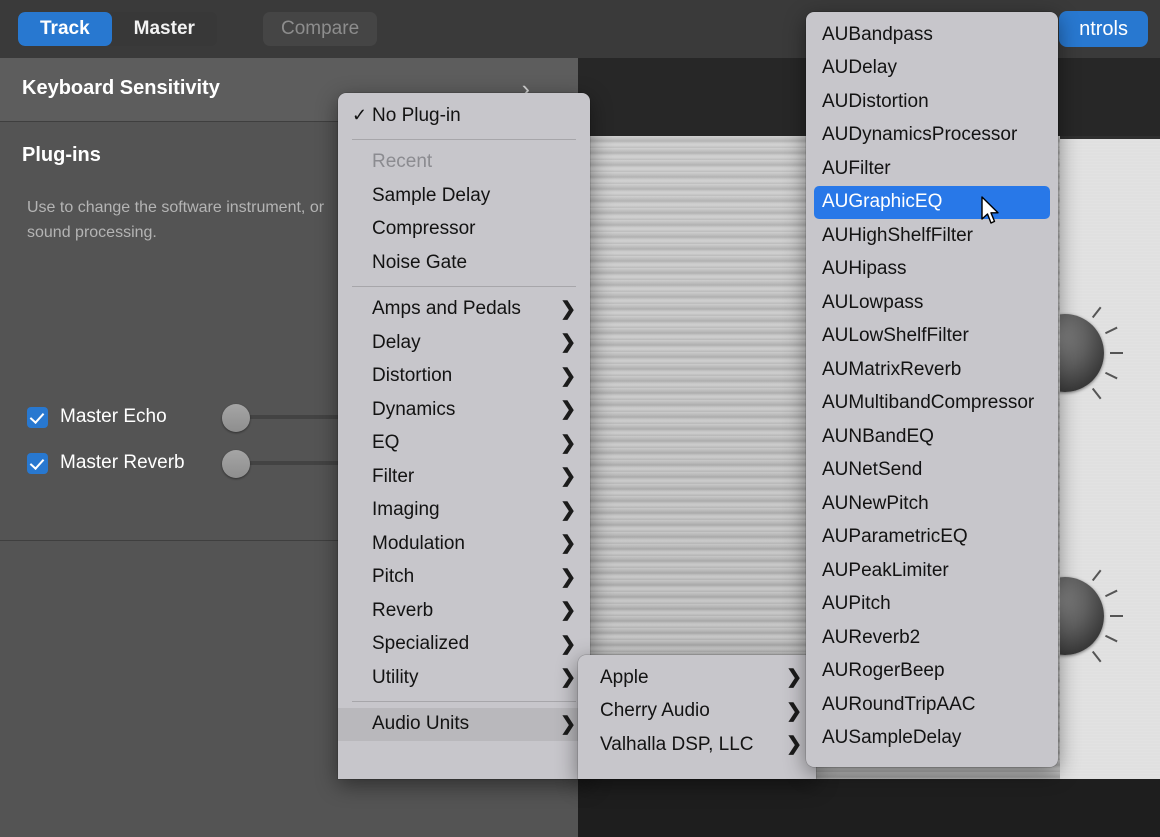 The height and width of the screenshot is (837, 1160). I want to click on menu-item-label: Imaging, so click(406, 510).